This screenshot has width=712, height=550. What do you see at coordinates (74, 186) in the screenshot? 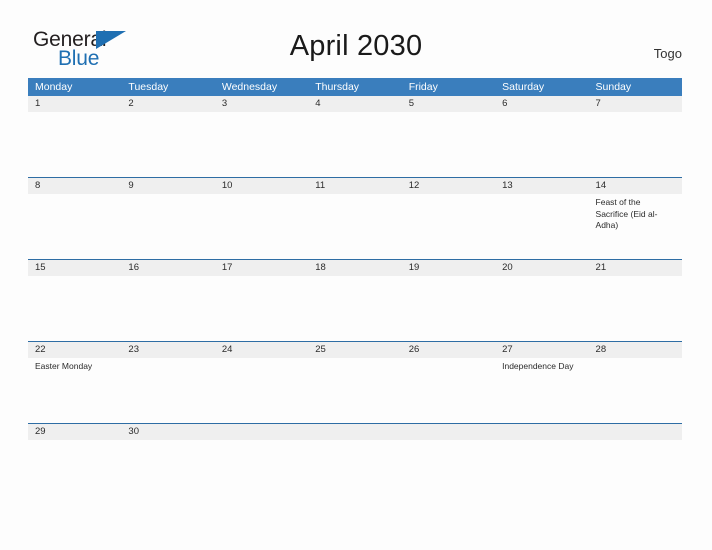
I see `day-number: 8` at bounding box center [74, 186].